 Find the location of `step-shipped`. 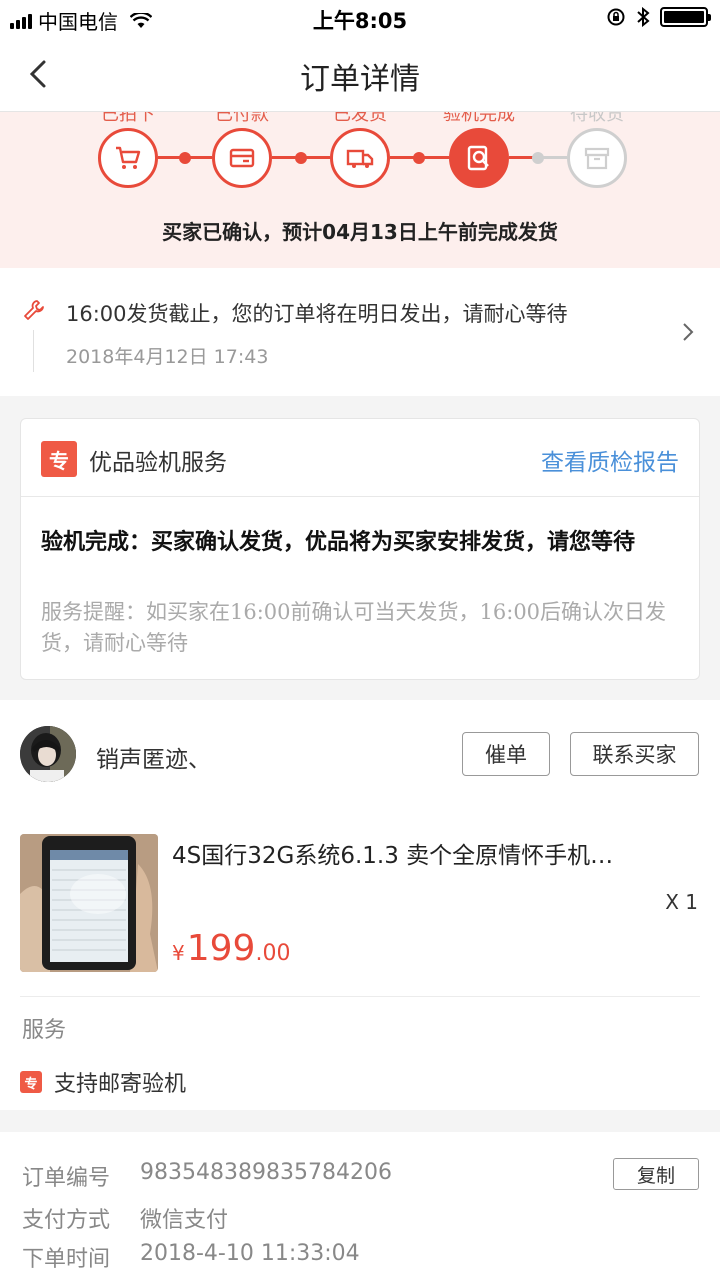

step-shipped is located at coordinates (360, 158).